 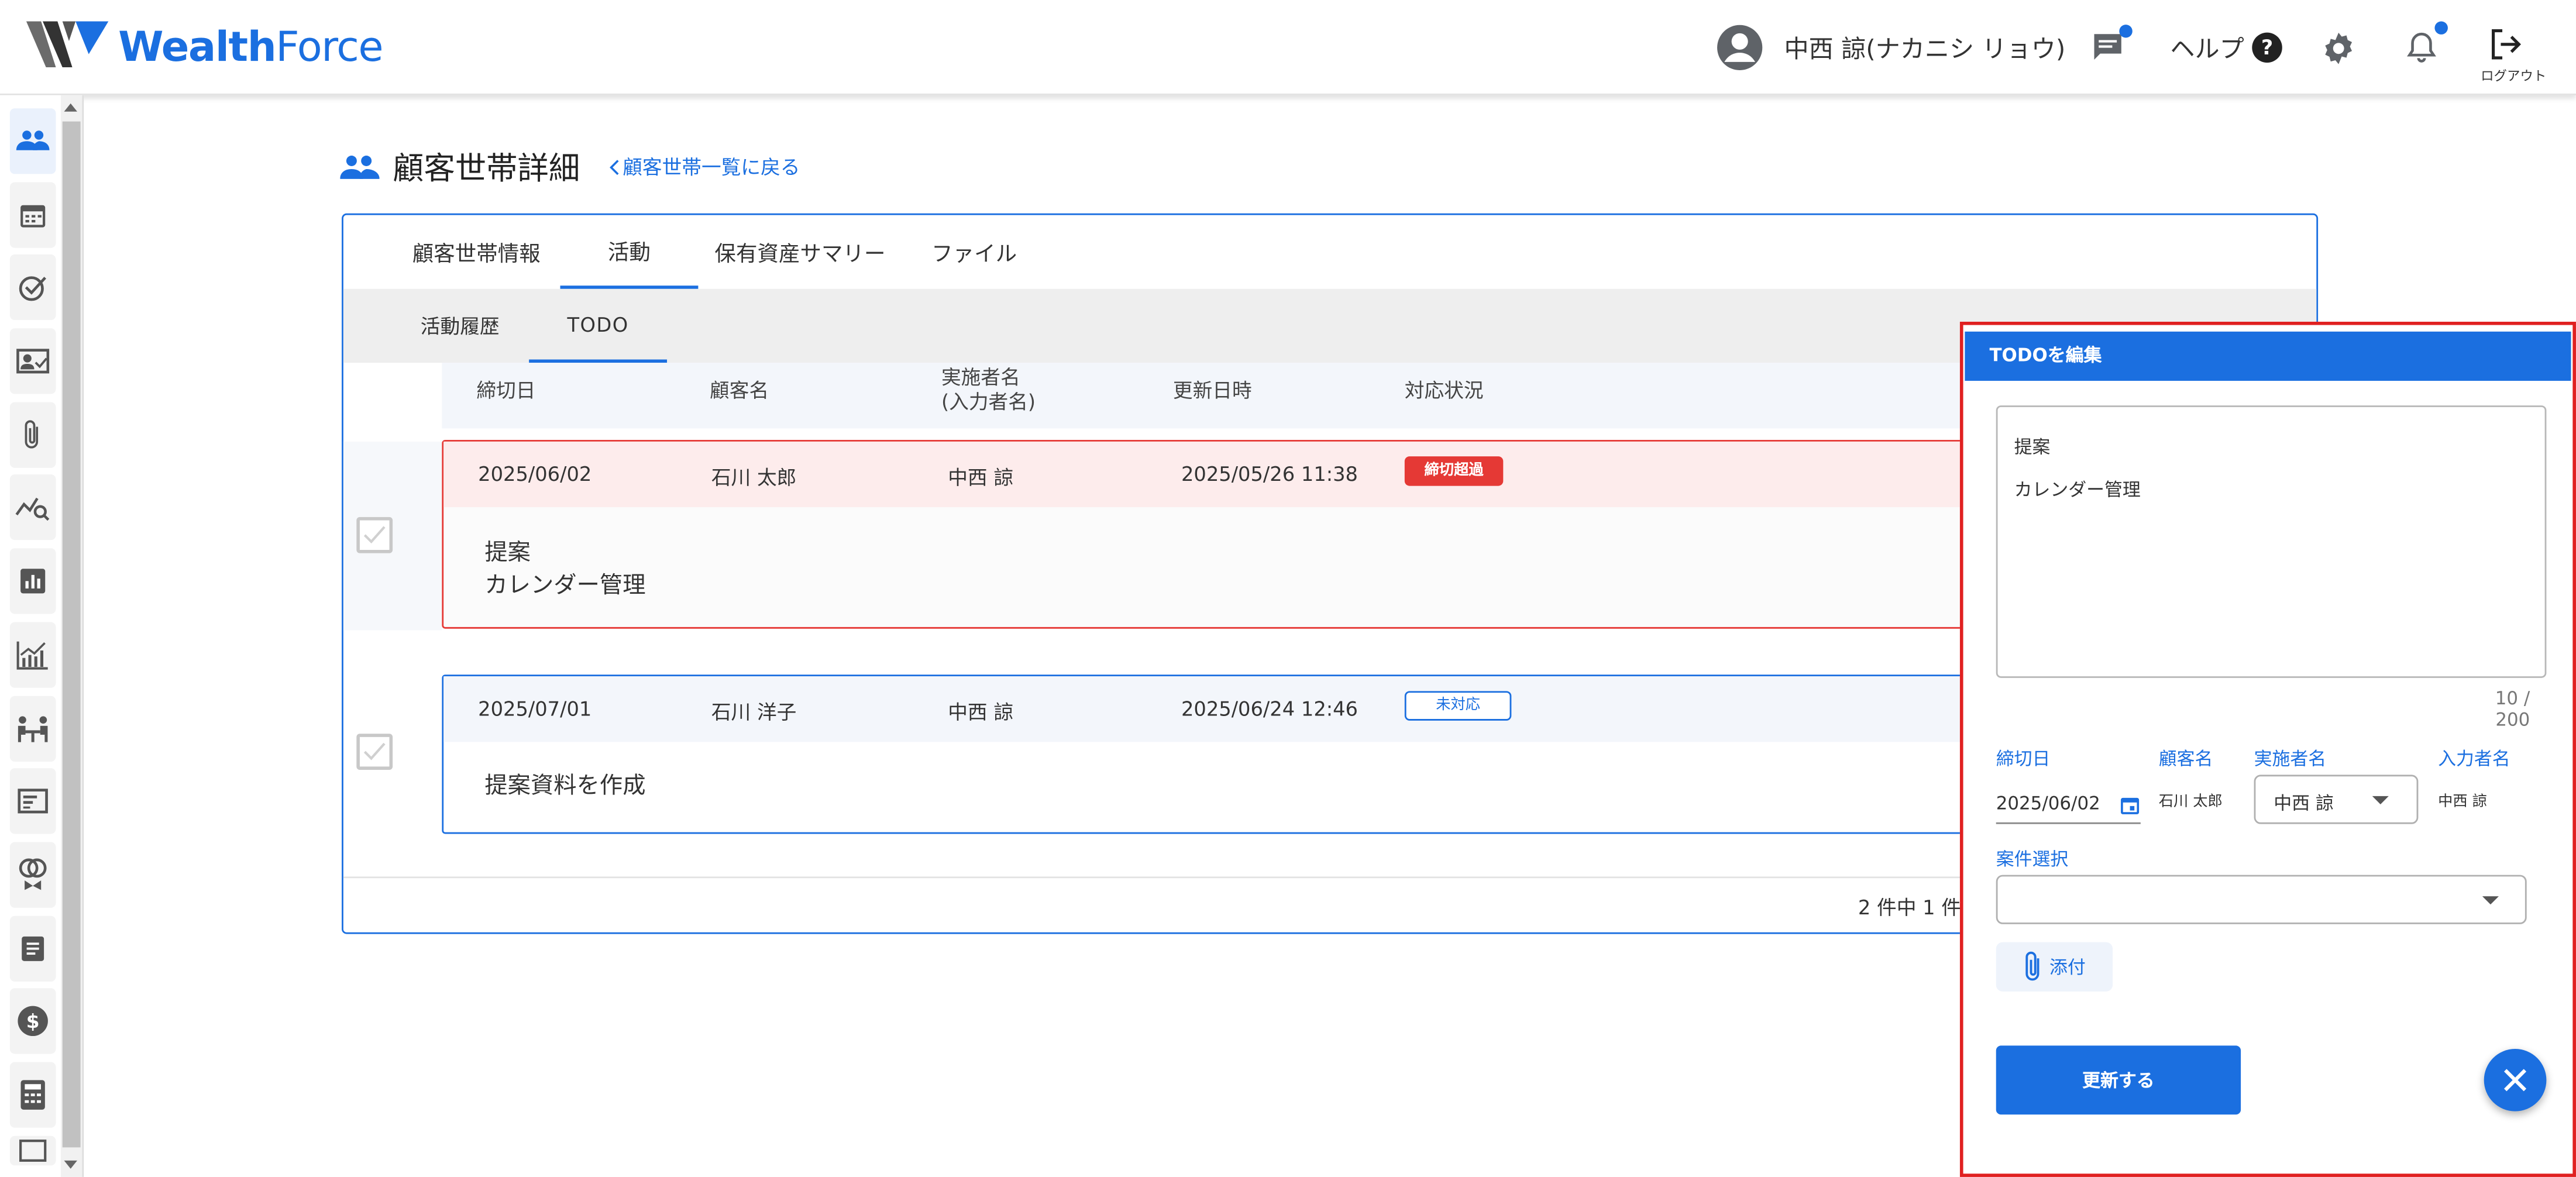 What do you see at coordinates (2190, 802) in the screenshot?
I see `customer-value: 石川 太郎` at bounding box center [2190, 802].